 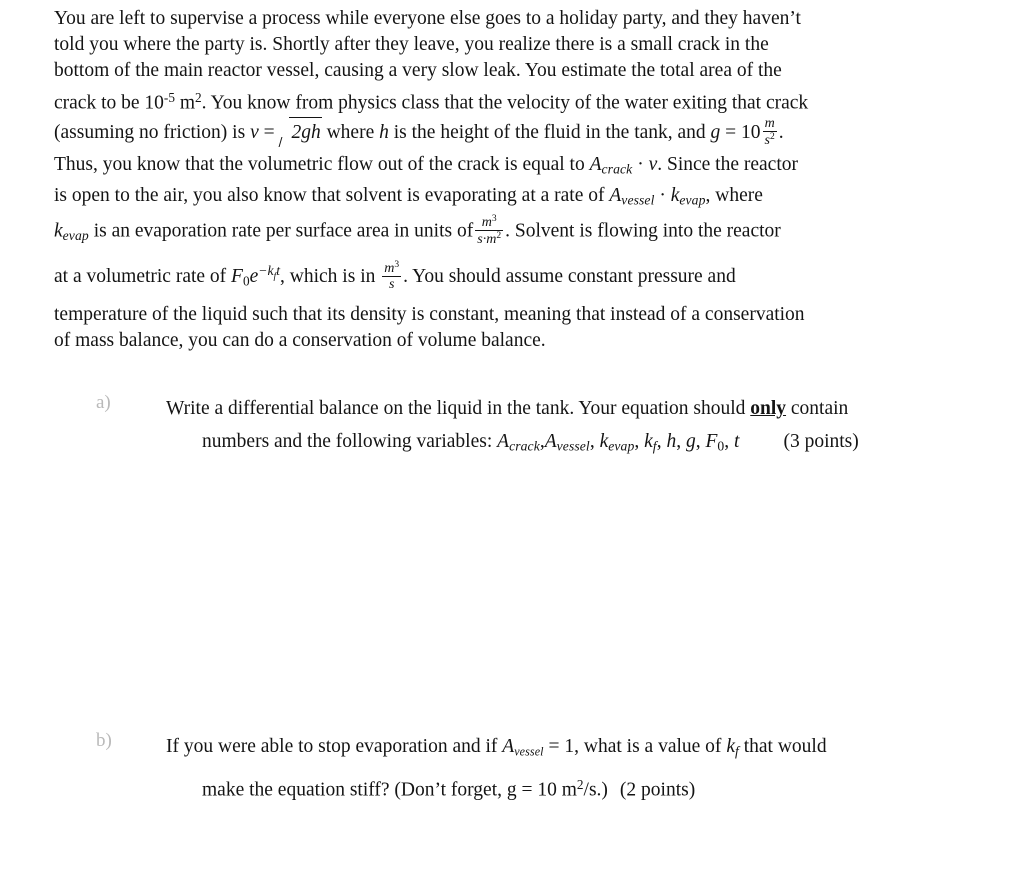 What do you see at coordinates (143, 277) in the screenshot?
I see `volumetric-rate-text: at a volumetric rate of` at bounding box center [143, 277].